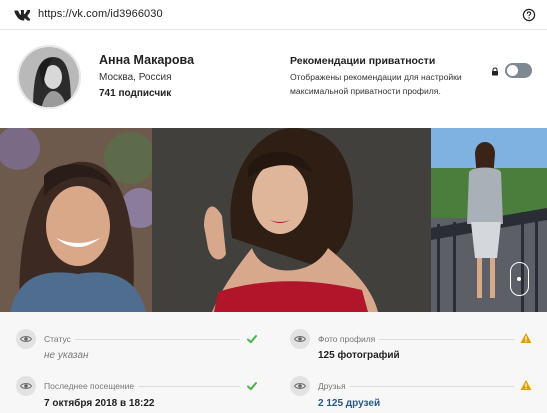 The height and width of the screenshot is (413, 547). Describe the element at coordinates (135, 93) in the screenshot. I see `subscribers-count: 741 подписчик` at that location.